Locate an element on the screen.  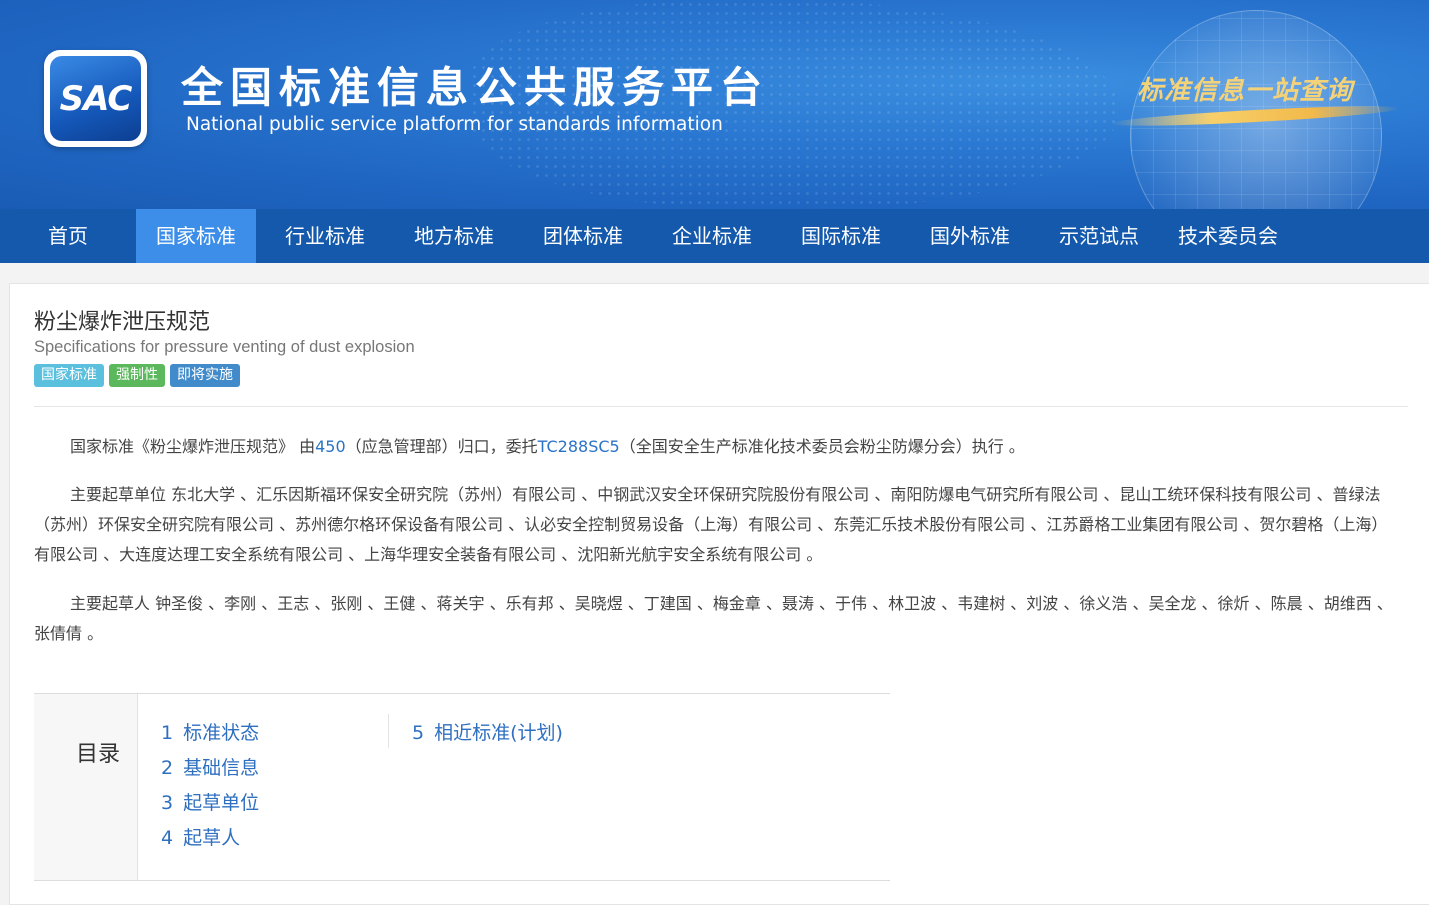
toc-item-number: 3 is located at coordinates (167, 803).